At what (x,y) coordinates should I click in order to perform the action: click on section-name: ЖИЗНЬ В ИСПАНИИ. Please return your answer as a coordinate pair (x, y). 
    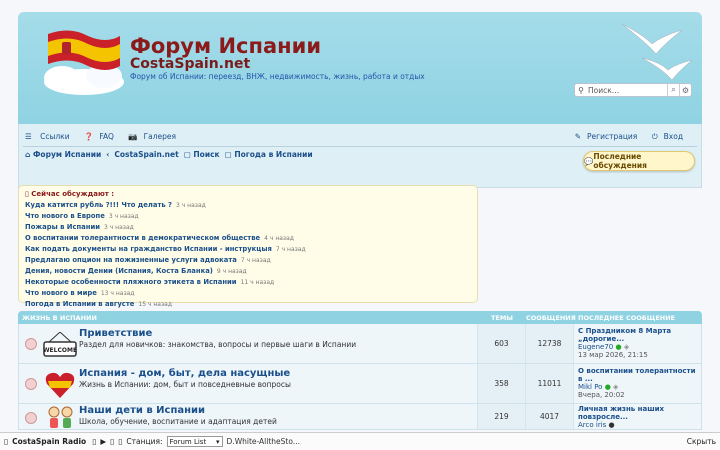
    Looking at the image, I should click on (248, 318).